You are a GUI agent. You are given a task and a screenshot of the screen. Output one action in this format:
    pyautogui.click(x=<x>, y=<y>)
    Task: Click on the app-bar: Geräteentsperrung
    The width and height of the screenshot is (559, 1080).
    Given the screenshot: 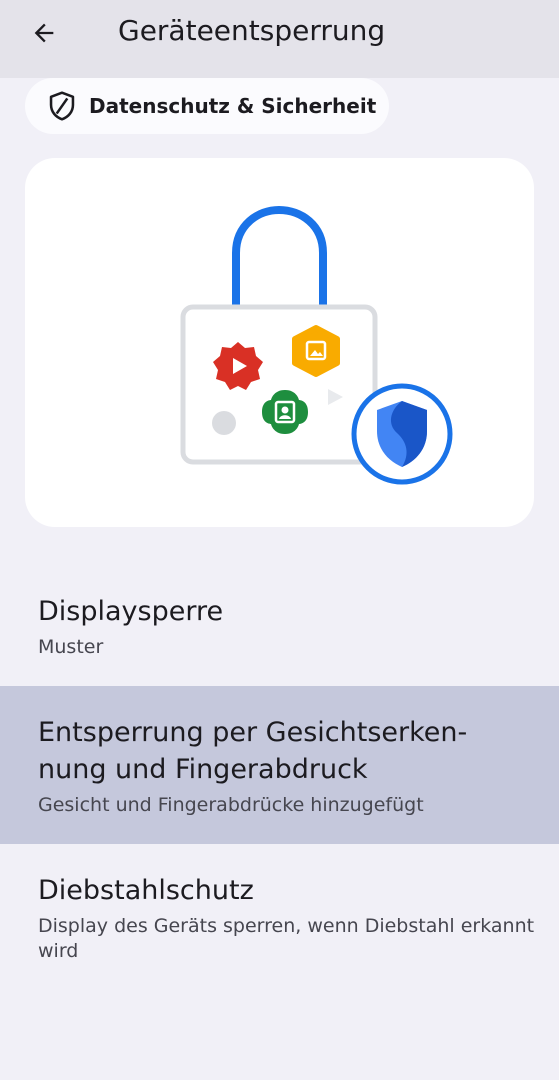 What is the action you would take?
    pyautogui.click(x=279, y=39)
    